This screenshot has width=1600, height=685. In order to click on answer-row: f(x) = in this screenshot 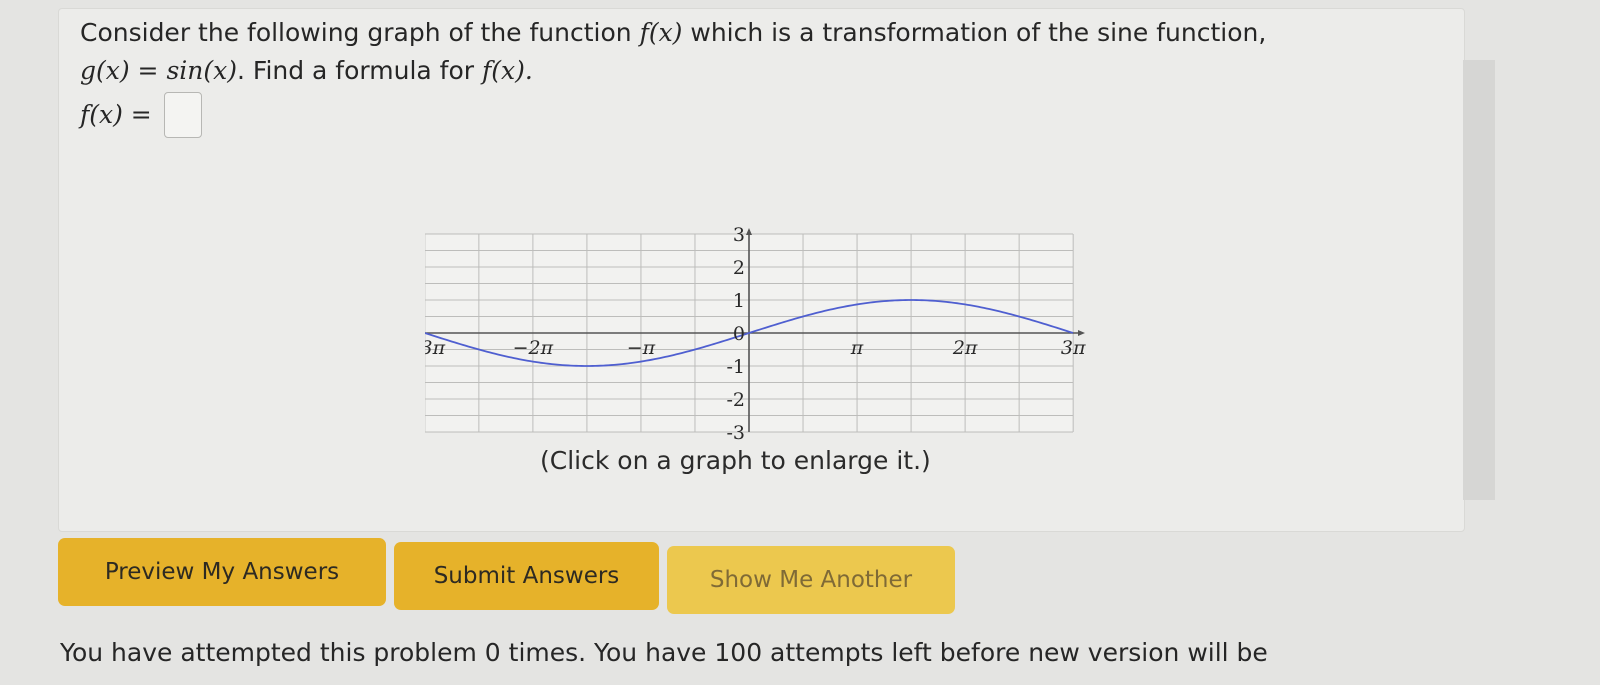, I will do `click(740, 115)`.